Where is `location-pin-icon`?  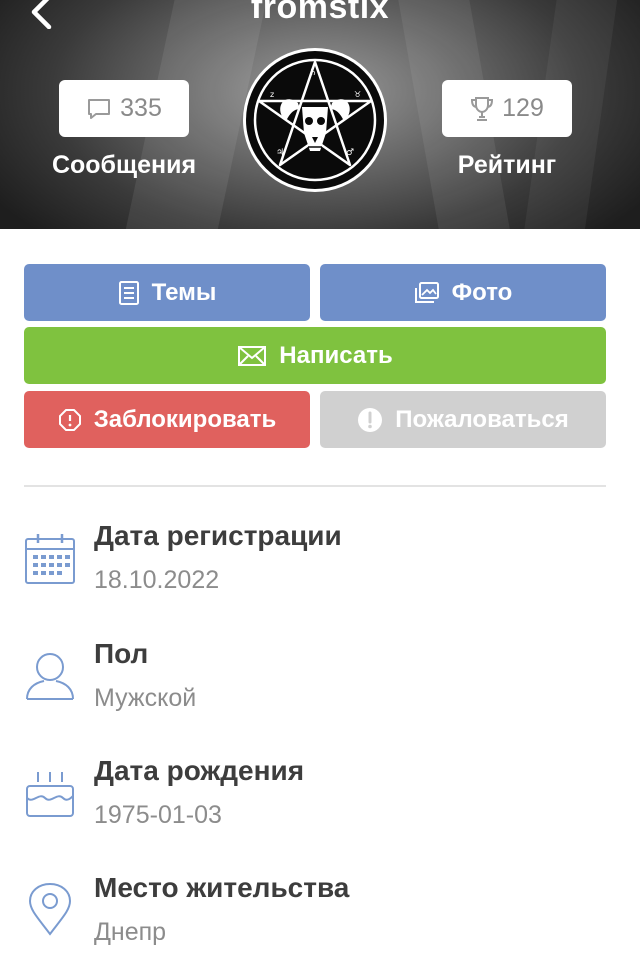 location-pin-icon is located at coordinates (50, 910).